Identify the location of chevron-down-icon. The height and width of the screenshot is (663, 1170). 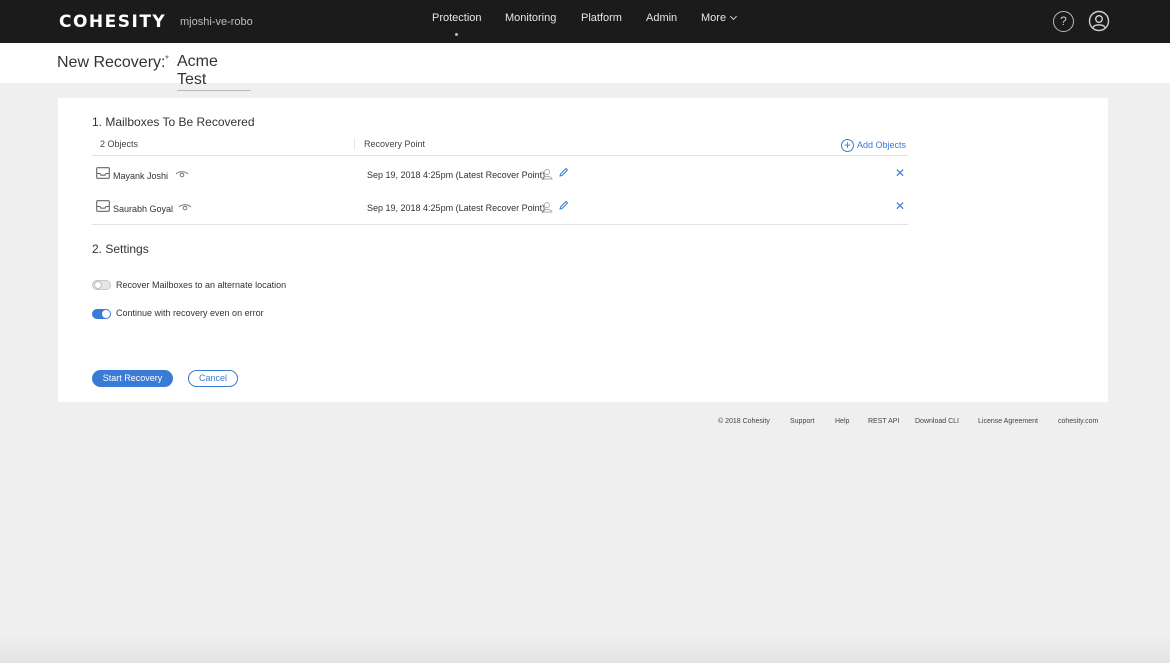
(734, 16).